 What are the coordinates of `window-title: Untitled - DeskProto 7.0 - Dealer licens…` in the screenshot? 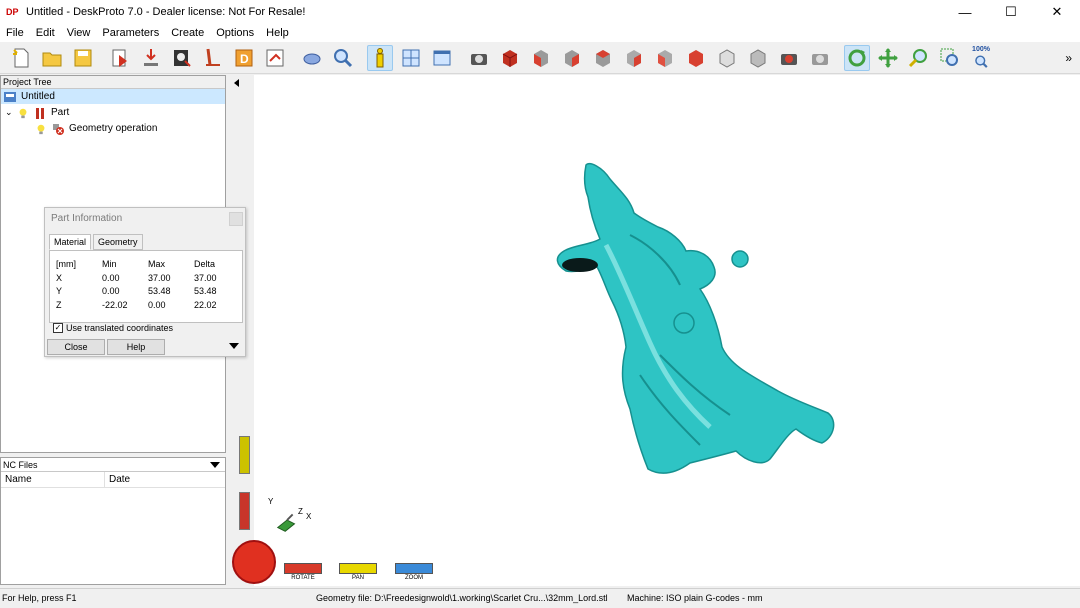 It's located at (166, 12).